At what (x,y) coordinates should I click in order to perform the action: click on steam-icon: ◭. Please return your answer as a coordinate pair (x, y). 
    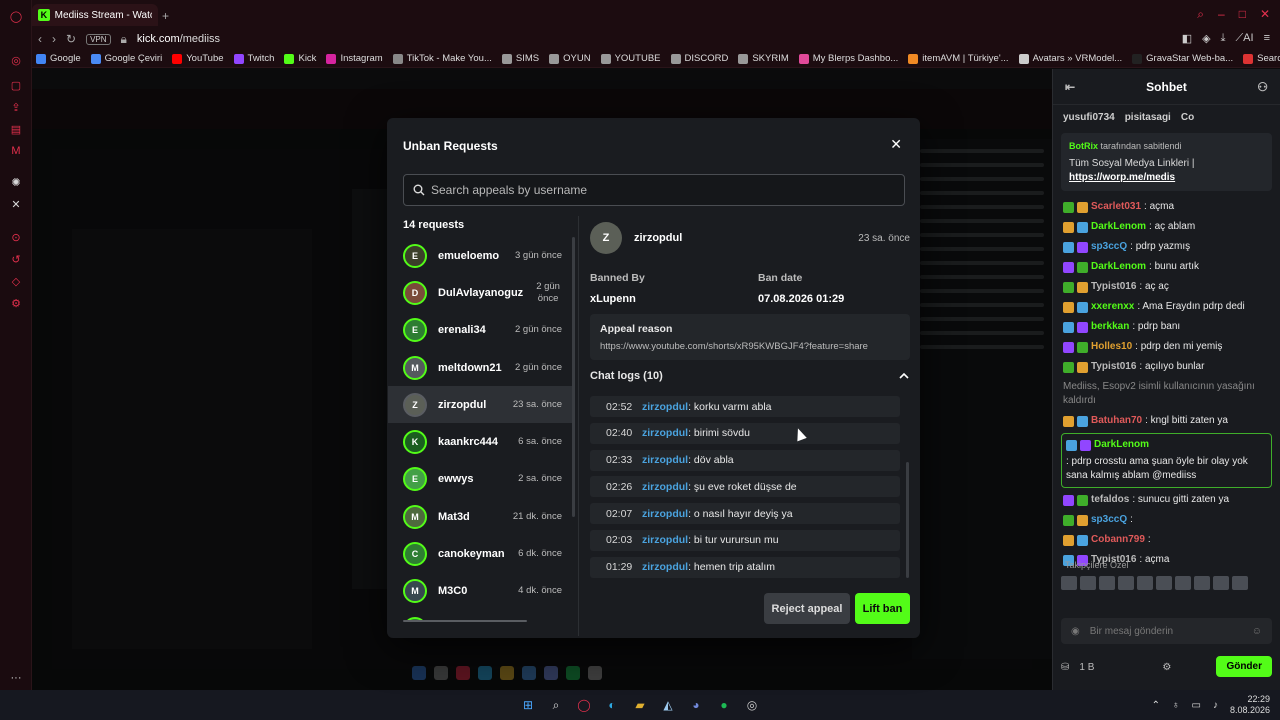
    Looking at the image, I should click on (668, 705).